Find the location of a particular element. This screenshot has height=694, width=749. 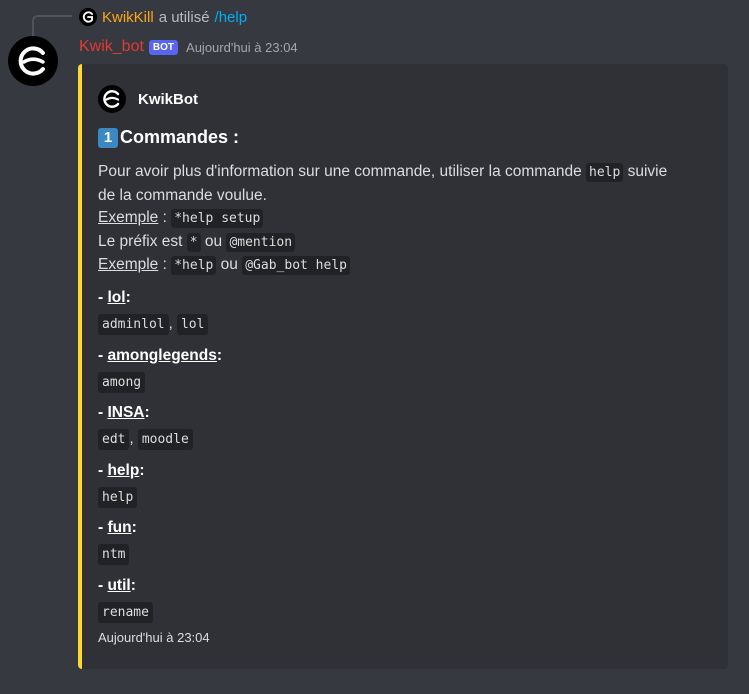

reply-context: KwikKill a utilisé /help is located at coordinates (163, 17).